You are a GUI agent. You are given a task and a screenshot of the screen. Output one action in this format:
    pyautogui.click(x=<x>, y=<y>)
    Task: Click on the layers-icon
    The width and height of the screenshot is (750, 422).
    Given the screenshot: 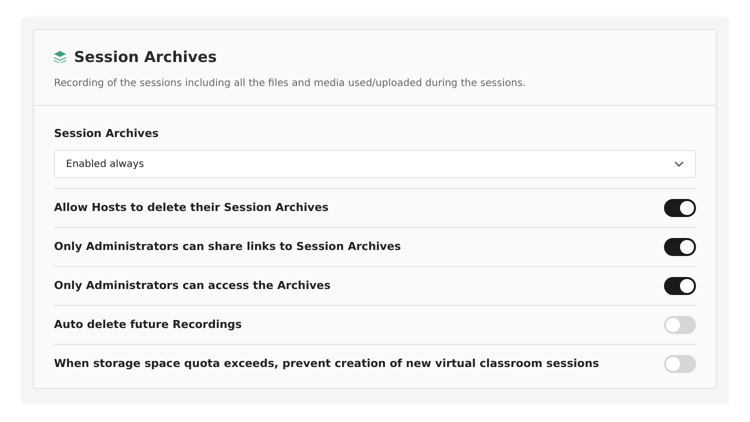 What is the action you would take?
    pyautogui.click(x=60, y=57)
    